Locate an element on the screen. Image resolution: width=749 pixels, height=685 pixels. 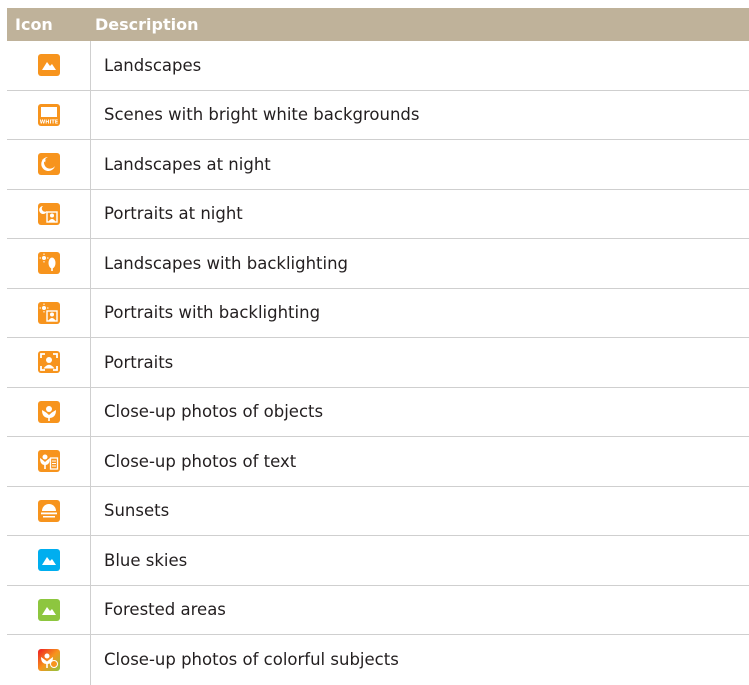
row-description: Close-up photos of objects is located at coordinates (214, 412).